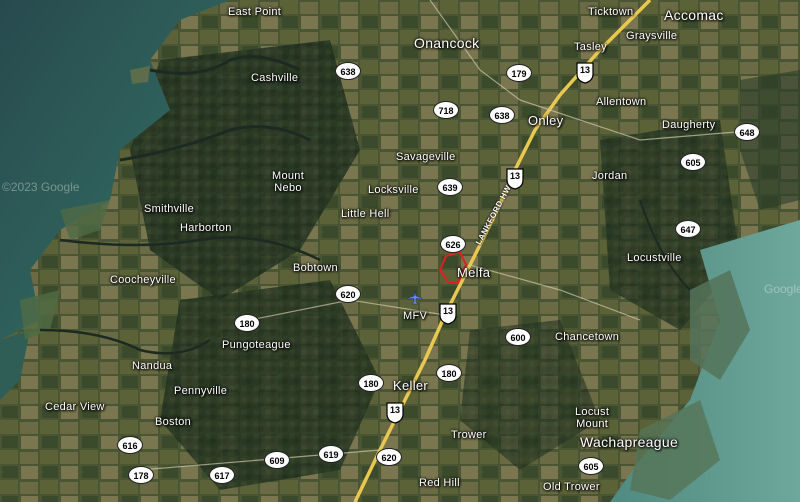 The image size is (800, 502). Describe the element at coordinates (652, 36) in the screenshot. I see `label-graysville: Graysville` at that location.